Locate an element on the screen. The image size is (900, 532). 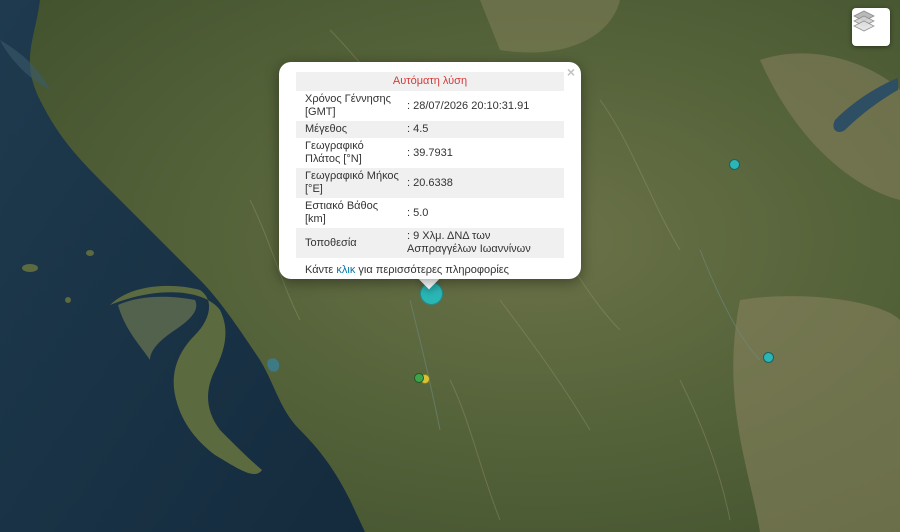
latitude-label: Γεωγραφικό Πλάτος [°N] is located at coordinates (334, 152).